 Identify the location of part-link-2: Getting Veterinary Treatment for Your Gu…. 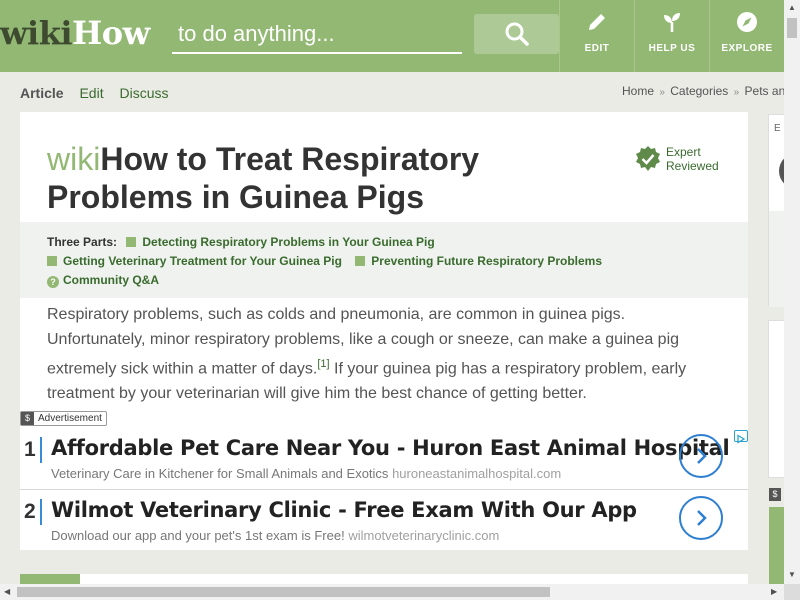
(194, 261).